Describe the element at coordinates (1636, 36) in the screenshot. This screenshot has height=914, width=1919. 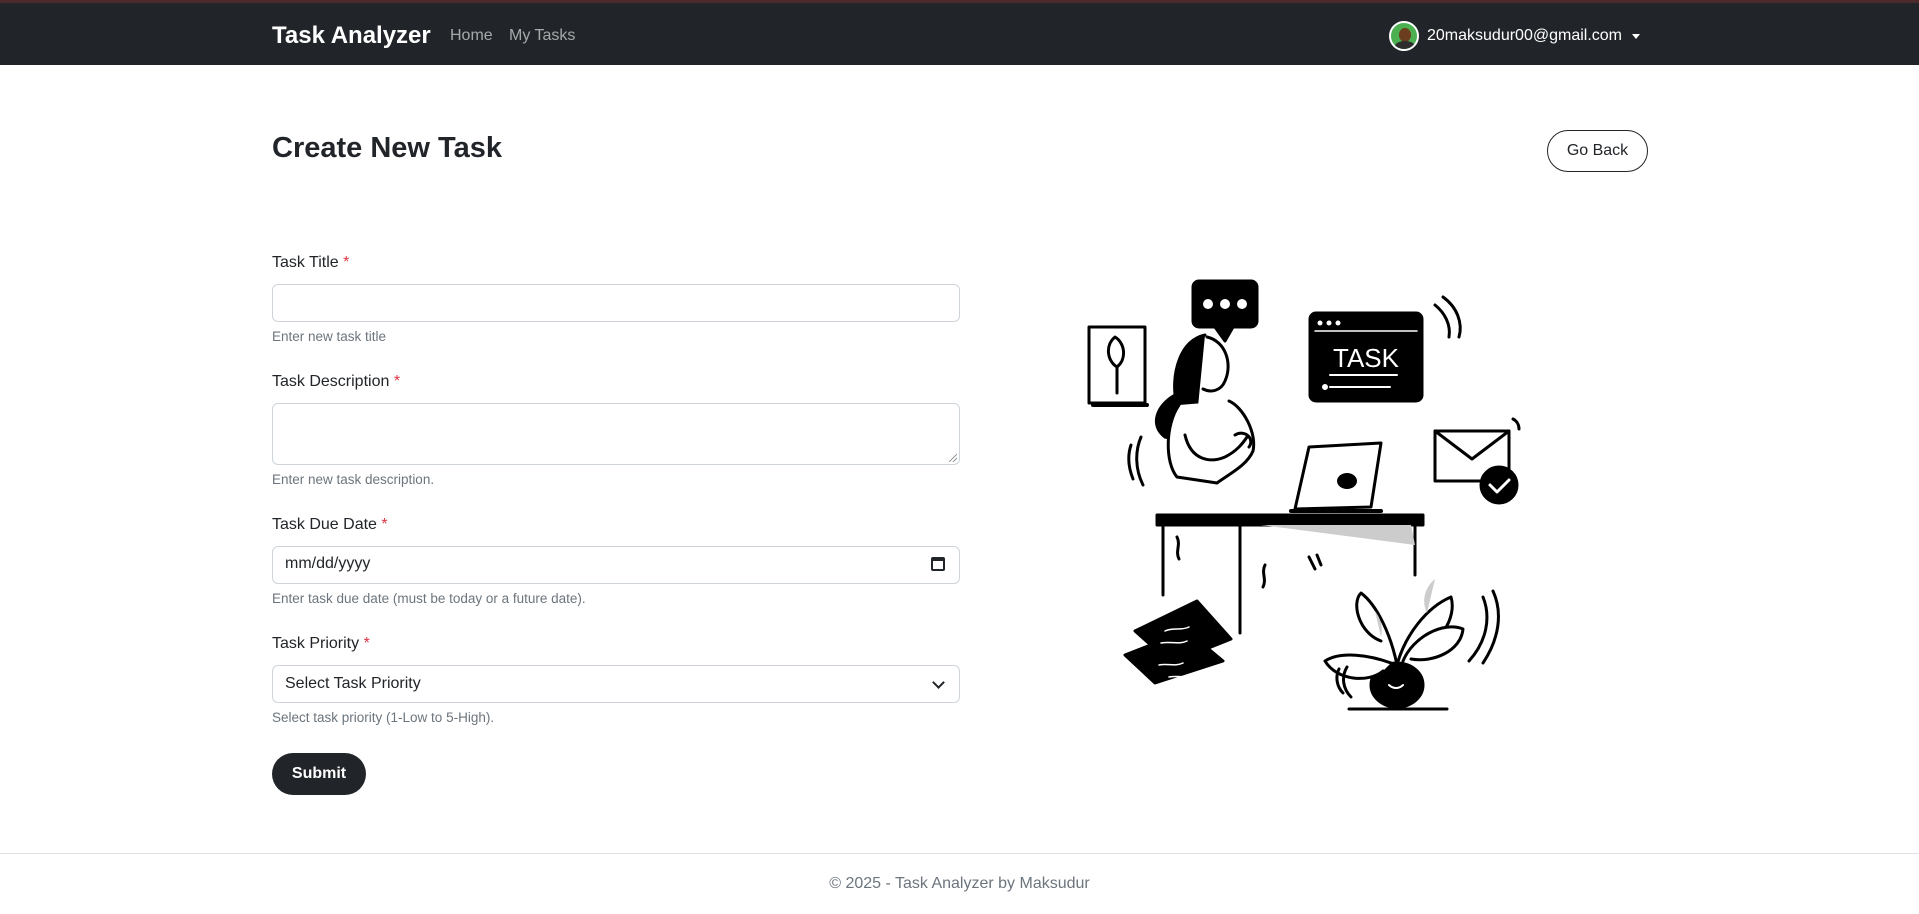
I see `caret-down-icon` at that location.